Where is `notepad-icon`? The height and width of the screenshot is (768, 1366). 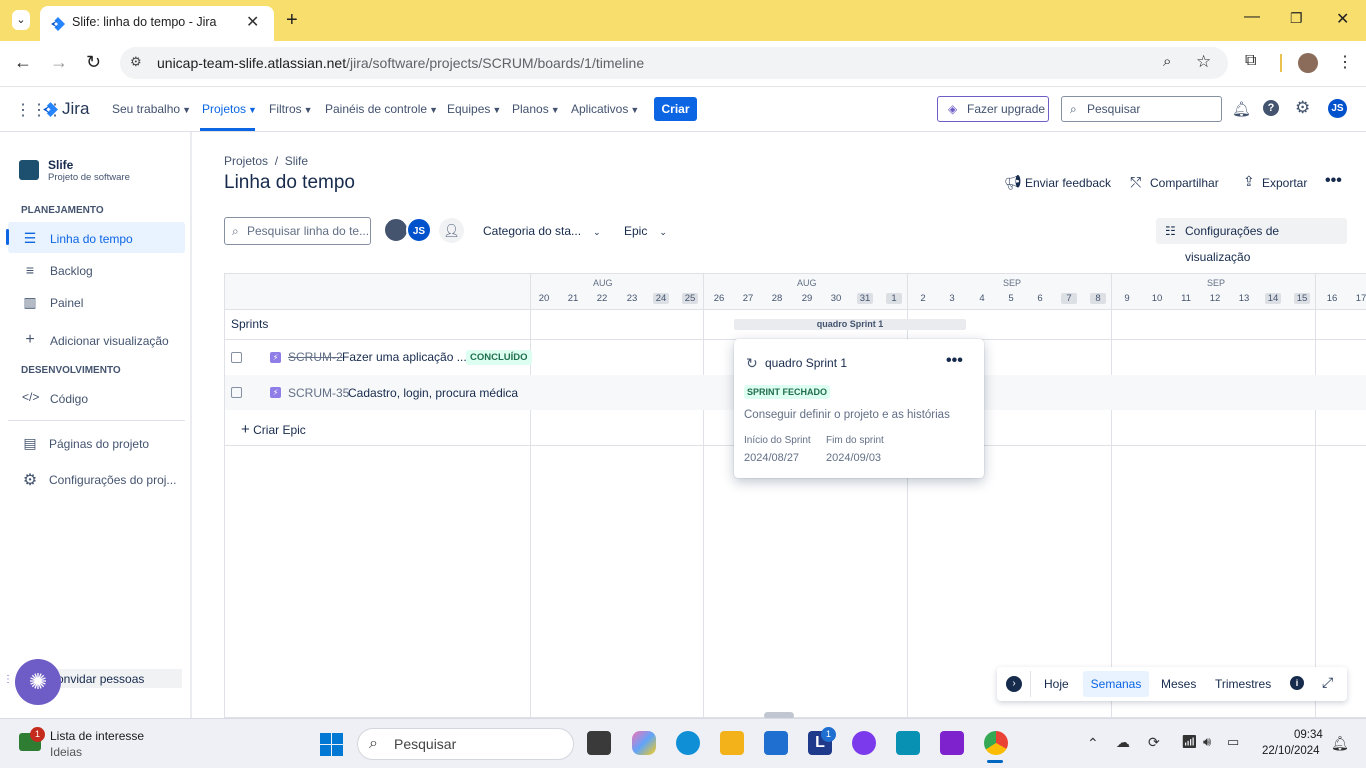 notepad-icon is located at coordinates (908, 743).